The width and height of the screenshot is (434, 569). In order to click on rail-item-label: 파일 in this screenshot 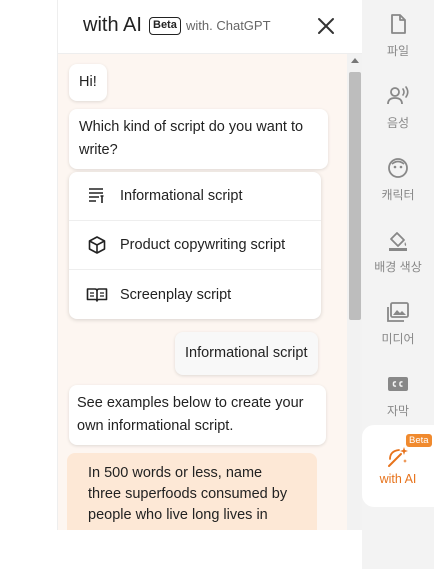, I will do `click(398, 51)`.